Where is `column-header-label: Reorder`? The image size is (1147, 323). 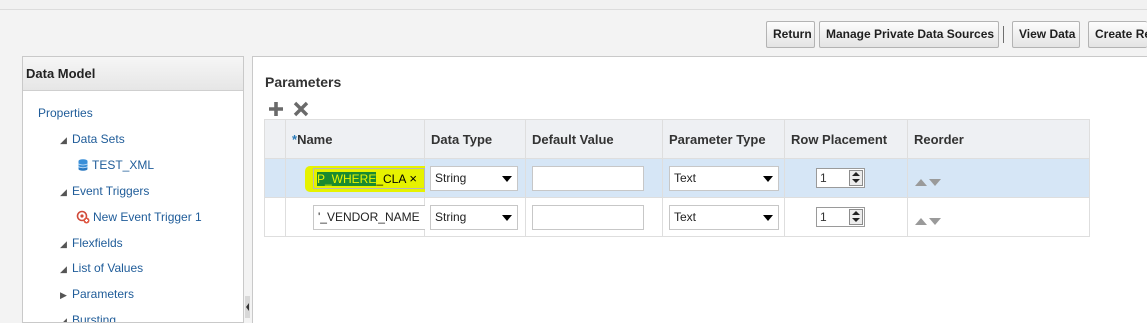 column-header-label: Reorder is located at coordinates (939, 139).